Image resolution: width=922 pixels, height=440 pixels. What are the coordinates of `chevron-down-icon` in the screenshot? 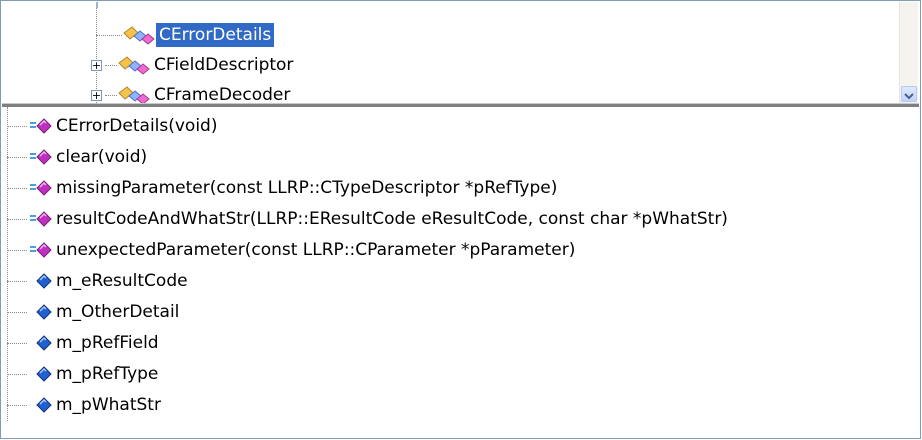 It's located at (909, 94).